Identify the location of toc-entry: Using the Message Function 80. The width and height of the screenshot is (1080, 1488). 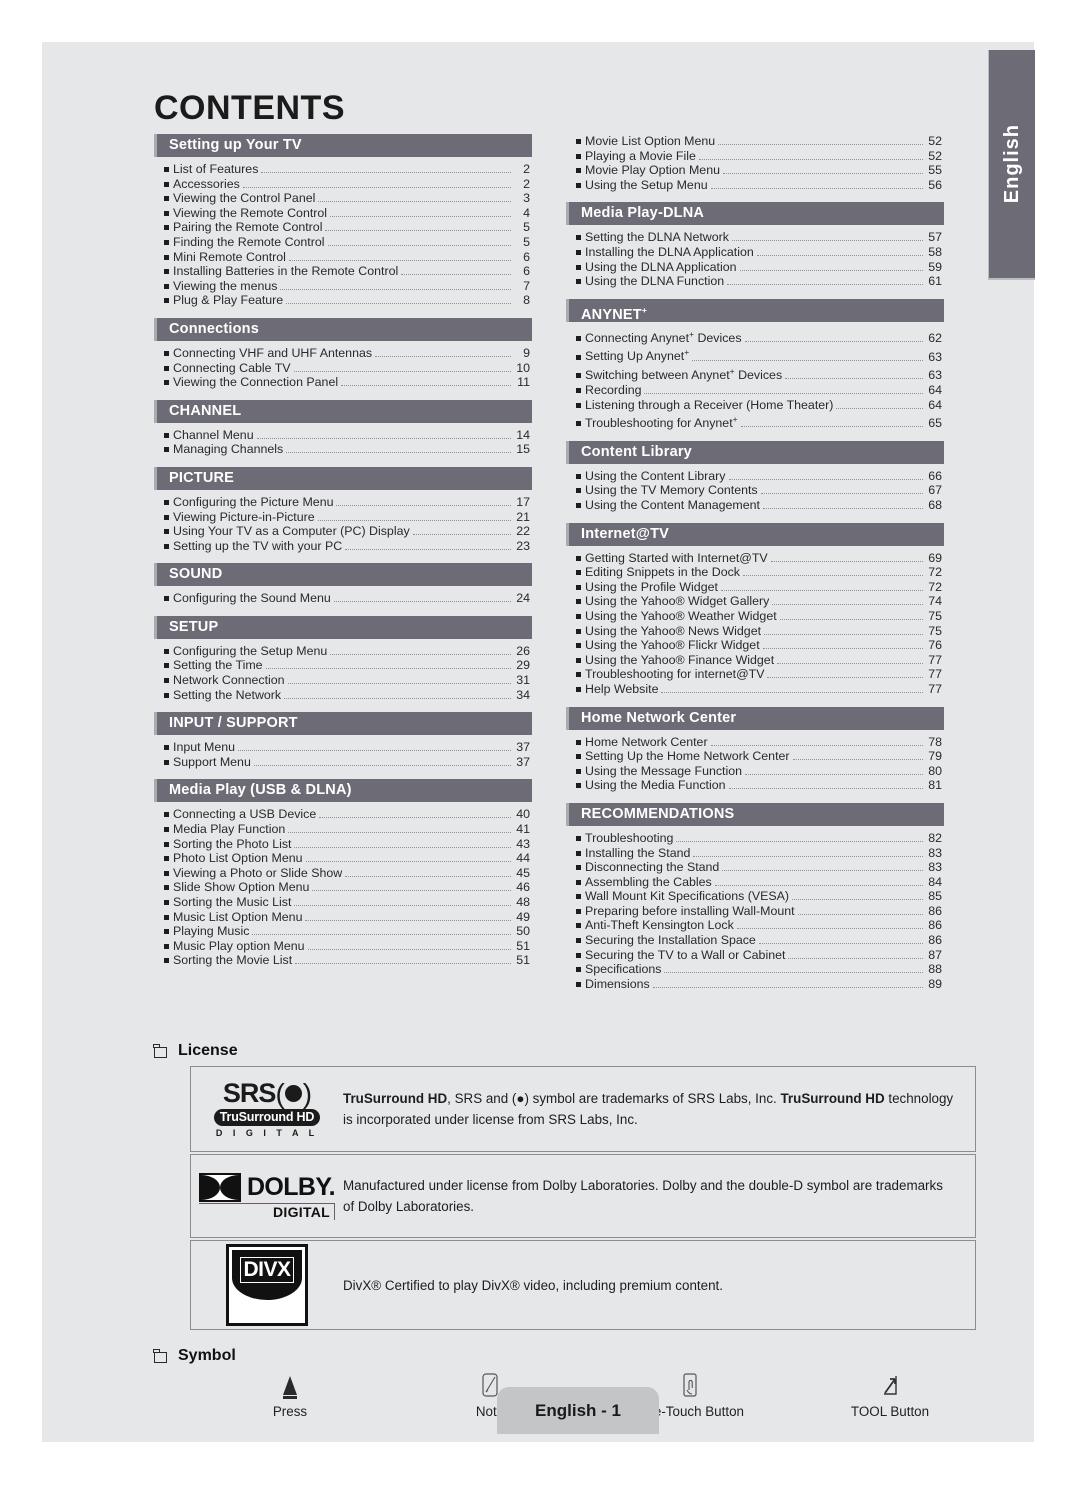
(759, 771).